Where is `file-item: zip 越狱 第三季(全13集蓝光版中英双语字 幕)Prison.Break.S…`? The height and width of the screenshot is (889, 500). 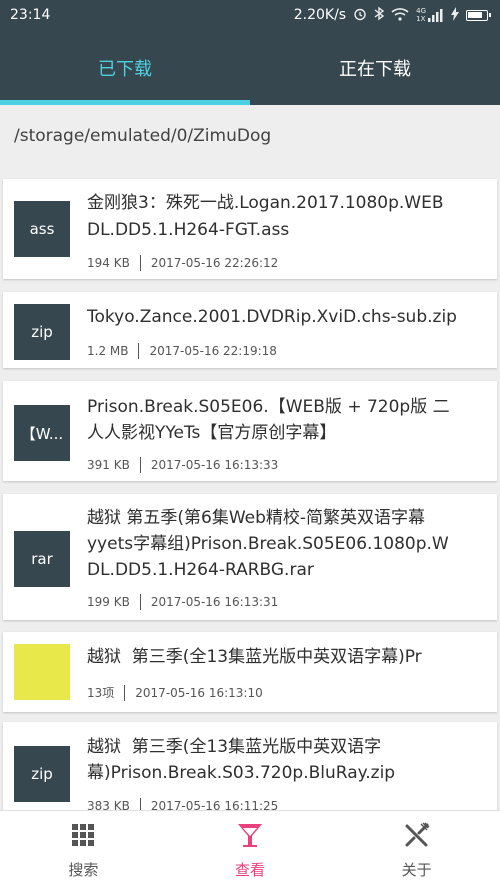
file-item: zip 越狱 第三季(全13集蓝光版中英双语字 幕)Prison.Break.S… is located at coordinates (250, 766).